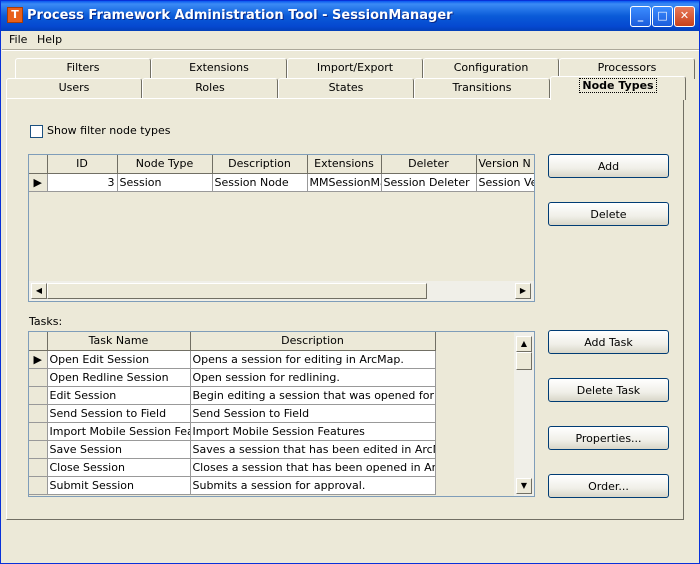 The image size is (700, 564). Describe the element at coordinates (83, 68) in the screenshot. I see `tab-filters: Filters` at that location.